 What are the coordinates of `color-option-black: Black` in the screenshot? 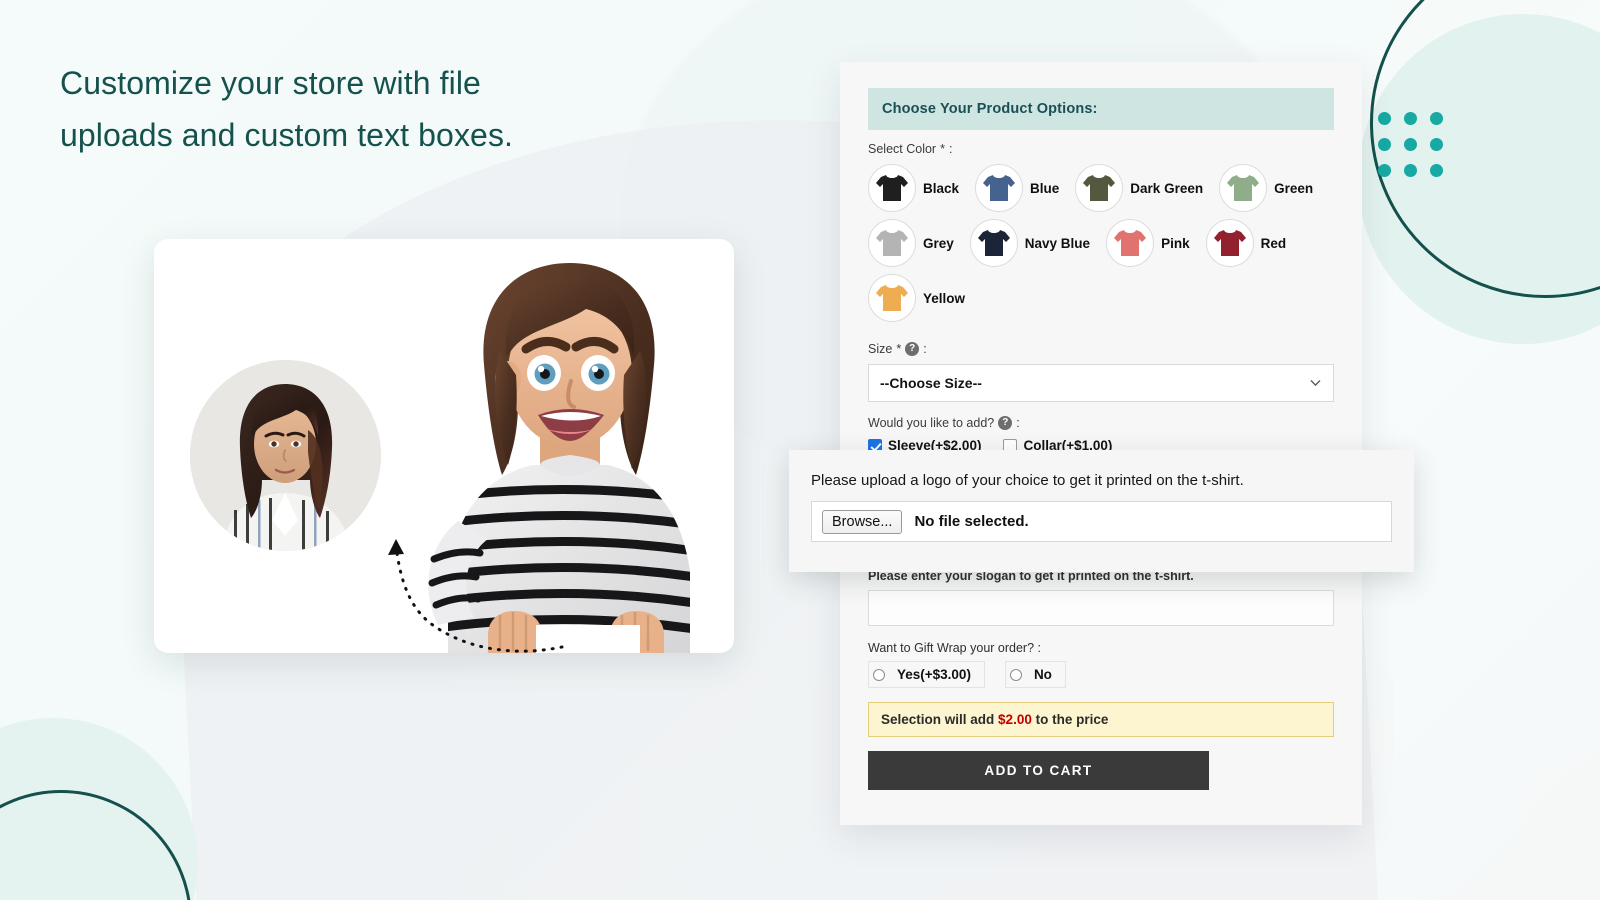 It's located at (913, 188).